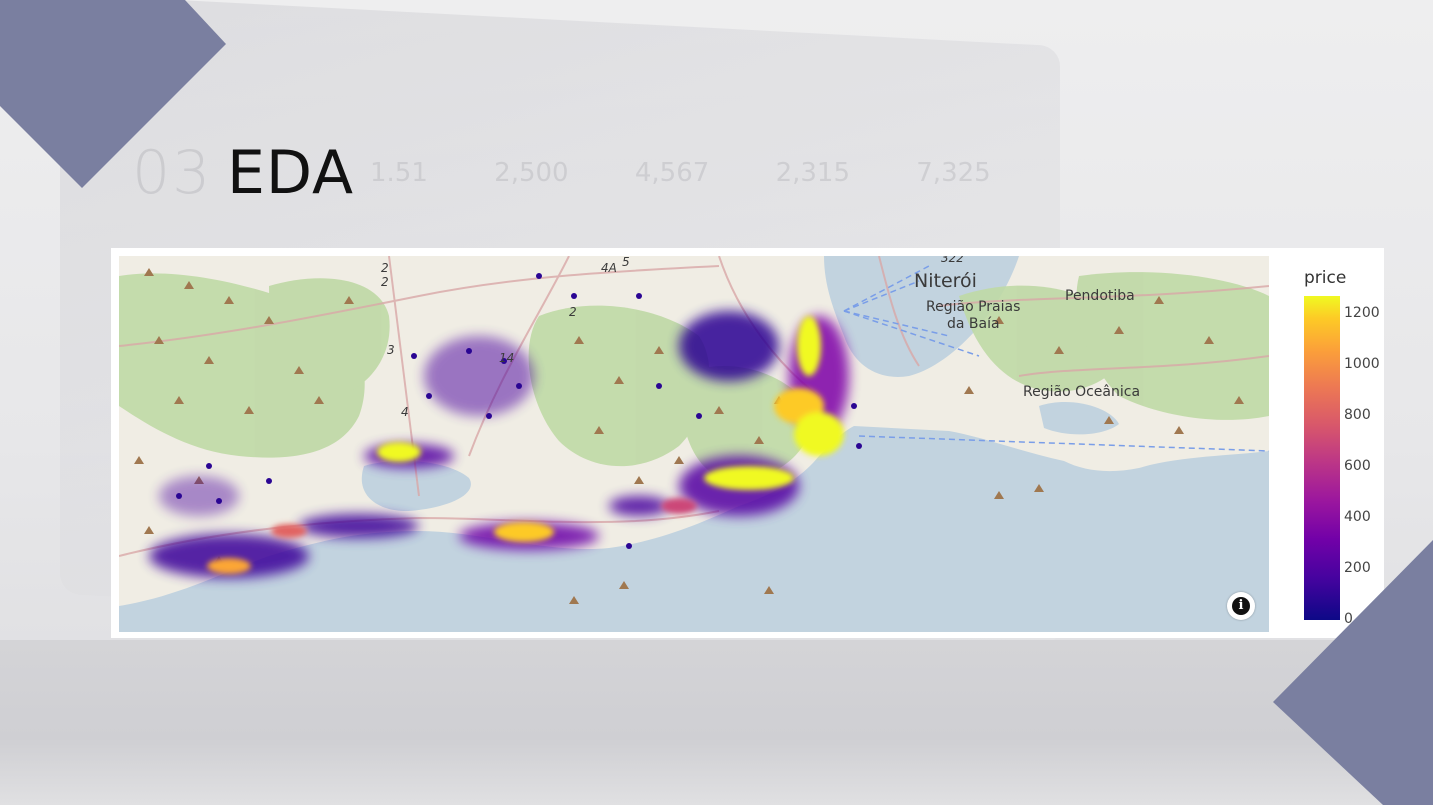  Describe the element at coordinates (291, 173) in the screenshot. I see `slide-title: EDA` at that location.